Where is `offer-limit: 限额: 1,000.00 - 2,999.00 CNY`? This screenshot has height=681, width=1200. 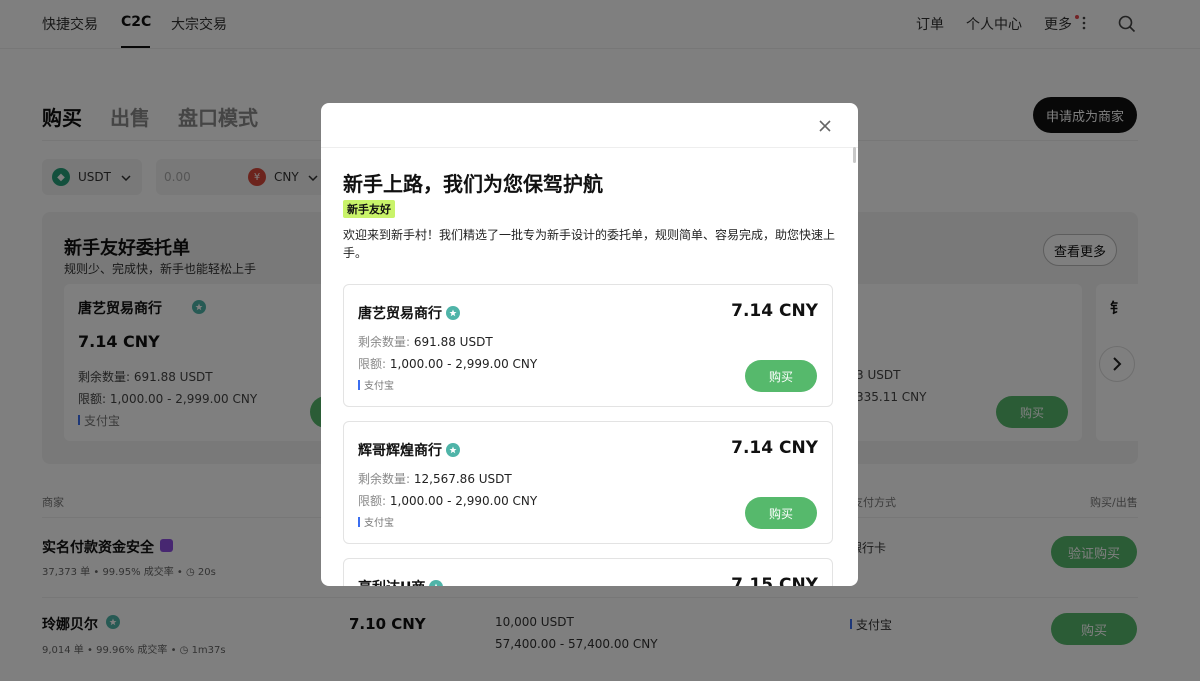
offer-limit: 限额: 1,000.00 - 2,999.00 CNY is located at coordinates (448, 364).